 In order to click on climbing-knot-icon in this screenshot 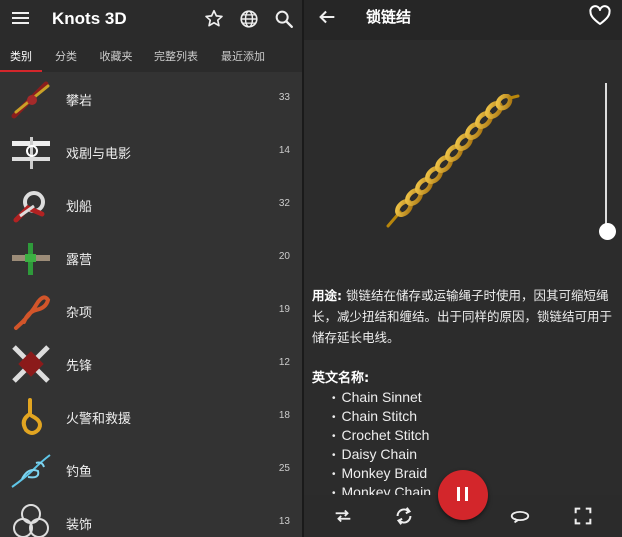, I will do `click(30, 100)`.